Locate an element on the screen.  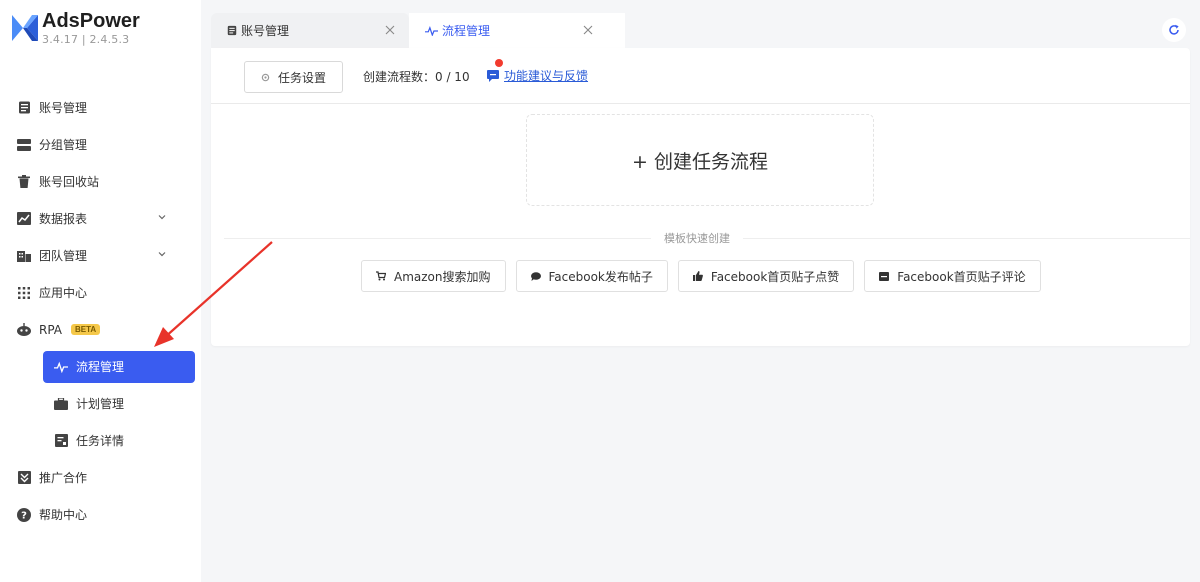
feedback-icon is located at coordinates (493, 75).